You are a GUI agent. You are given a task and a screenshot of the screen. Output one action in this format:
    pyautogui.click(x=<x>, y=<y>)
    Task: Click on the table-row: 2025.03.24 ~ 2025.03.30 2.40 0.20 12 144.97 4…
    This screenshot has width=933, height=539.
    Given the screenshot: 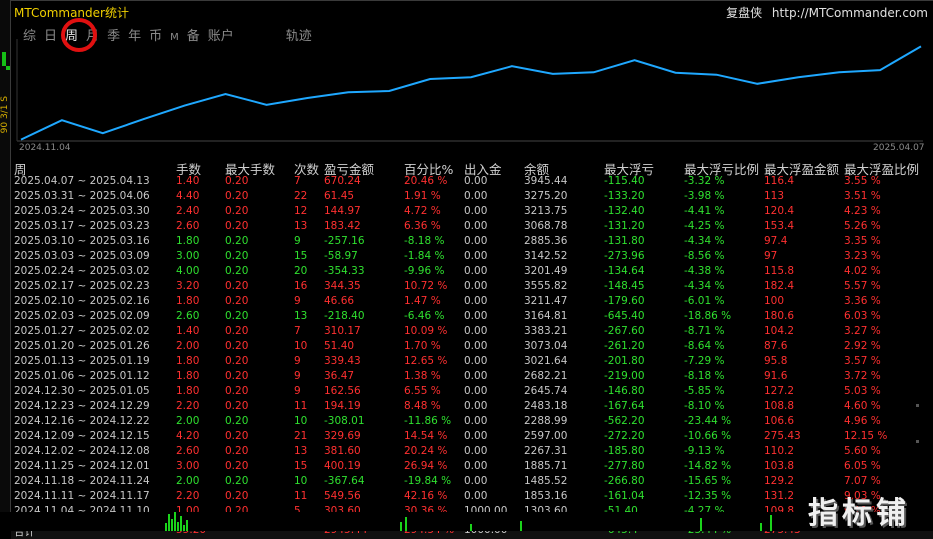 What is the action you would take?
    pyautogui.click(x=472, y=212)
    